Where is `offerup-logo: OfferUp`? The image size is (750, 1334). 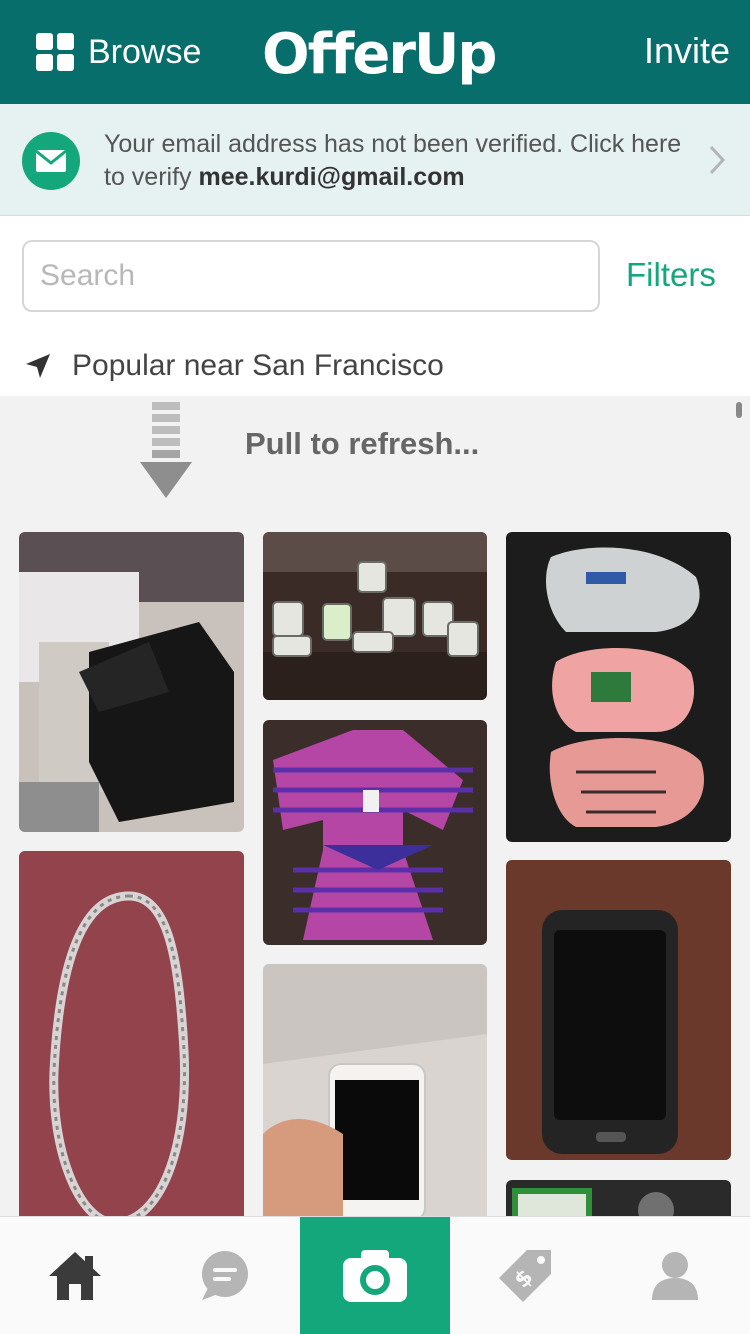 offerup-logo: OfferUp is located at coordinates (379, 54).